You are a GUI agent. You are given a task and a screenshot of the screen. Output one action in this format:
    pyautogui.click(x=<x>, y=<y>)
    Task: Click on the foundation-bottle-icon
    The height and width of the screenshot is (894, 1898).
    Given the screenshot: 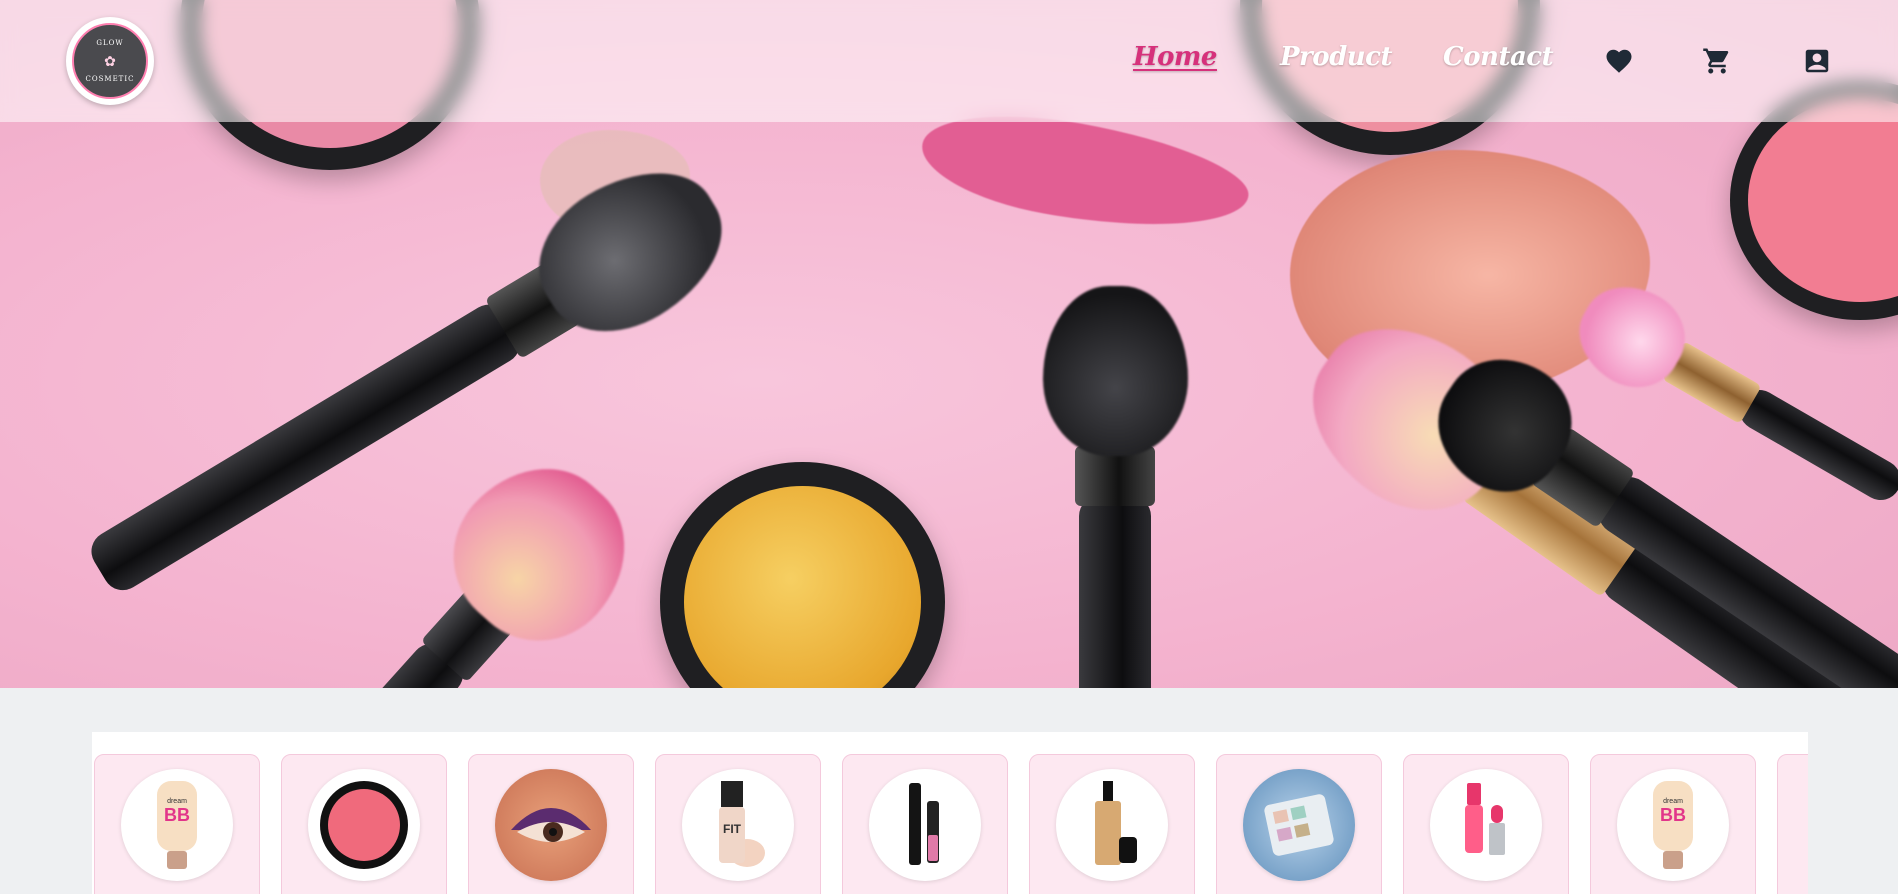 What is the action you would take?
    pyautogui.click(x=1112, y=825)
    